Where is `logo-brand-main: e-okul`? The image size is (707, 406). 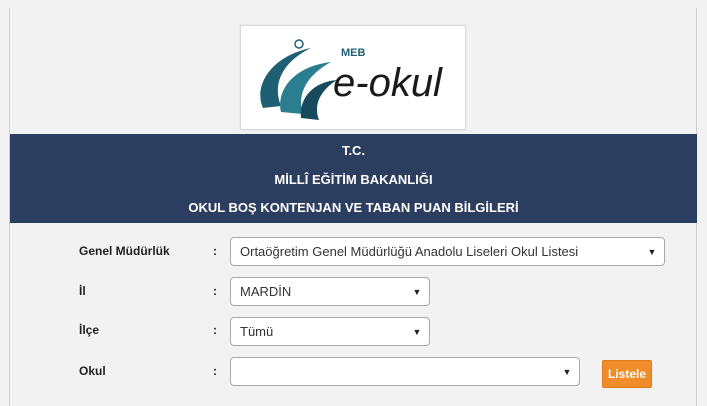
logo-brand-main: e-okul is located at coordinates (388, 83).